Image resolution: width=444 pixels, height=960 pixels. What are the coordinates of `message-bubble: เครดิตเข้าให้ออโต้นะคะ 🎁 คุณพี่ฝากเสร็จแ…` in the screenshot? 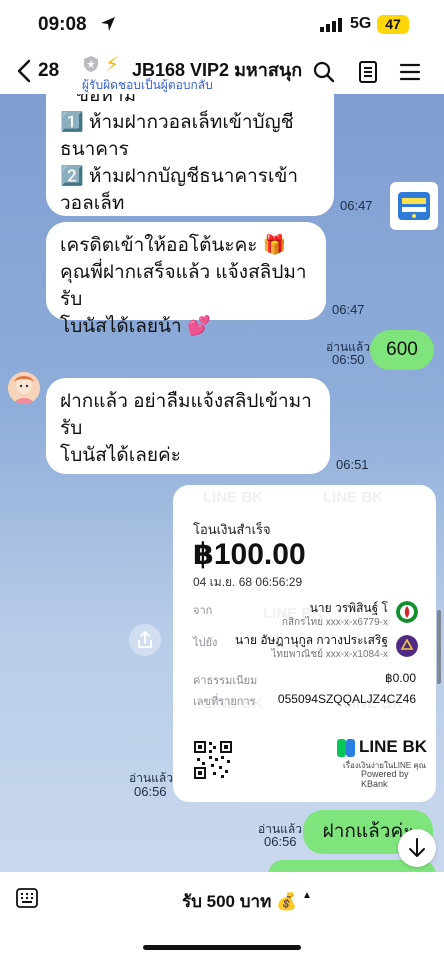 It's located at (186, 279).